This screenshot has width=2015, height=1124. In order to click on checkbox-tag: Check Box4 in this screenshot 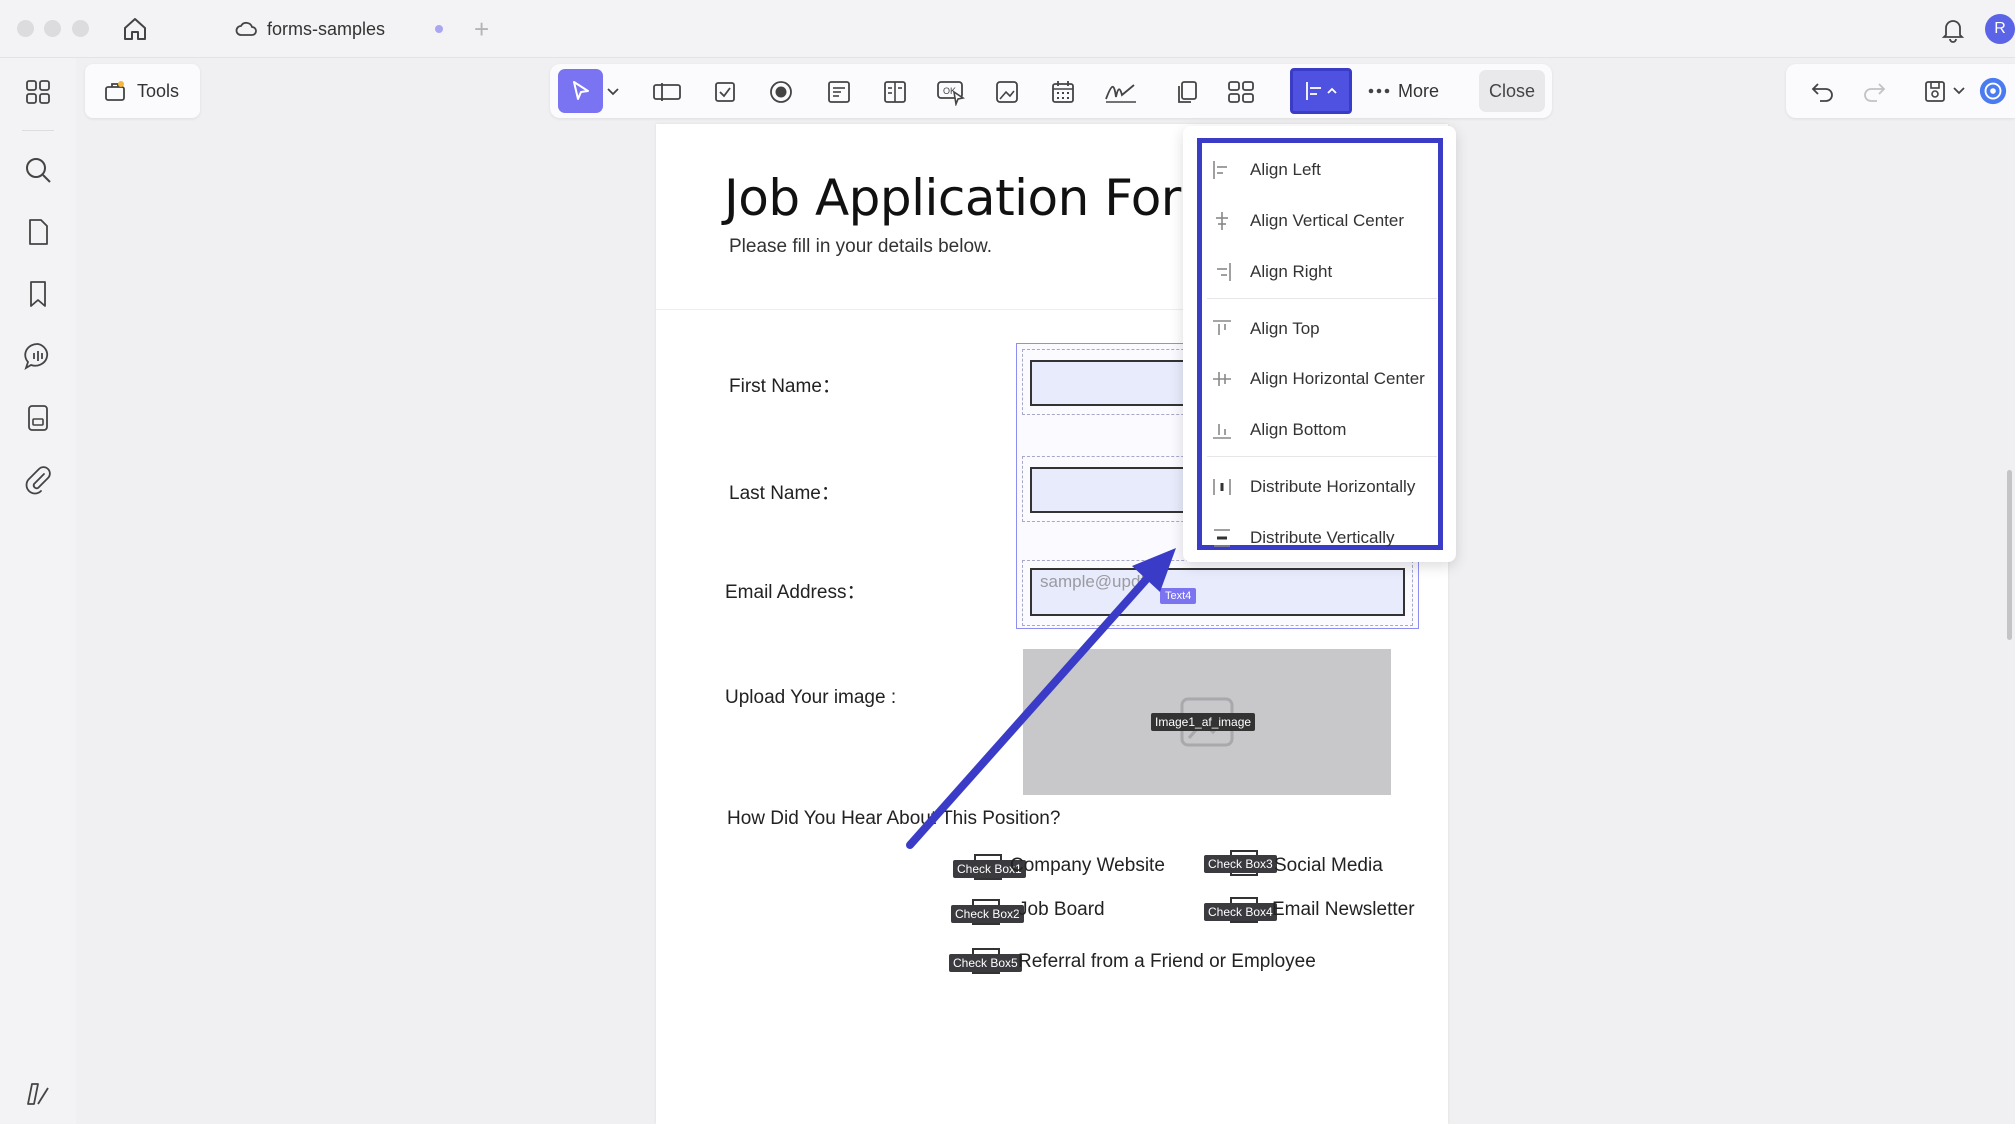, I will do `click(1240, 912)`.